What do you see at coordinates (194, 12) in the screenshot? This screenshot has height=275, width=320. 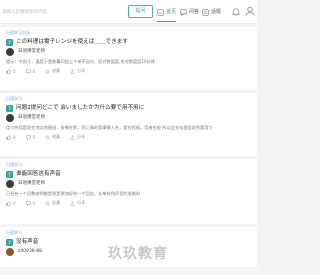 I see `nav-qa-label: 问答` at bounding box center [194, 12].